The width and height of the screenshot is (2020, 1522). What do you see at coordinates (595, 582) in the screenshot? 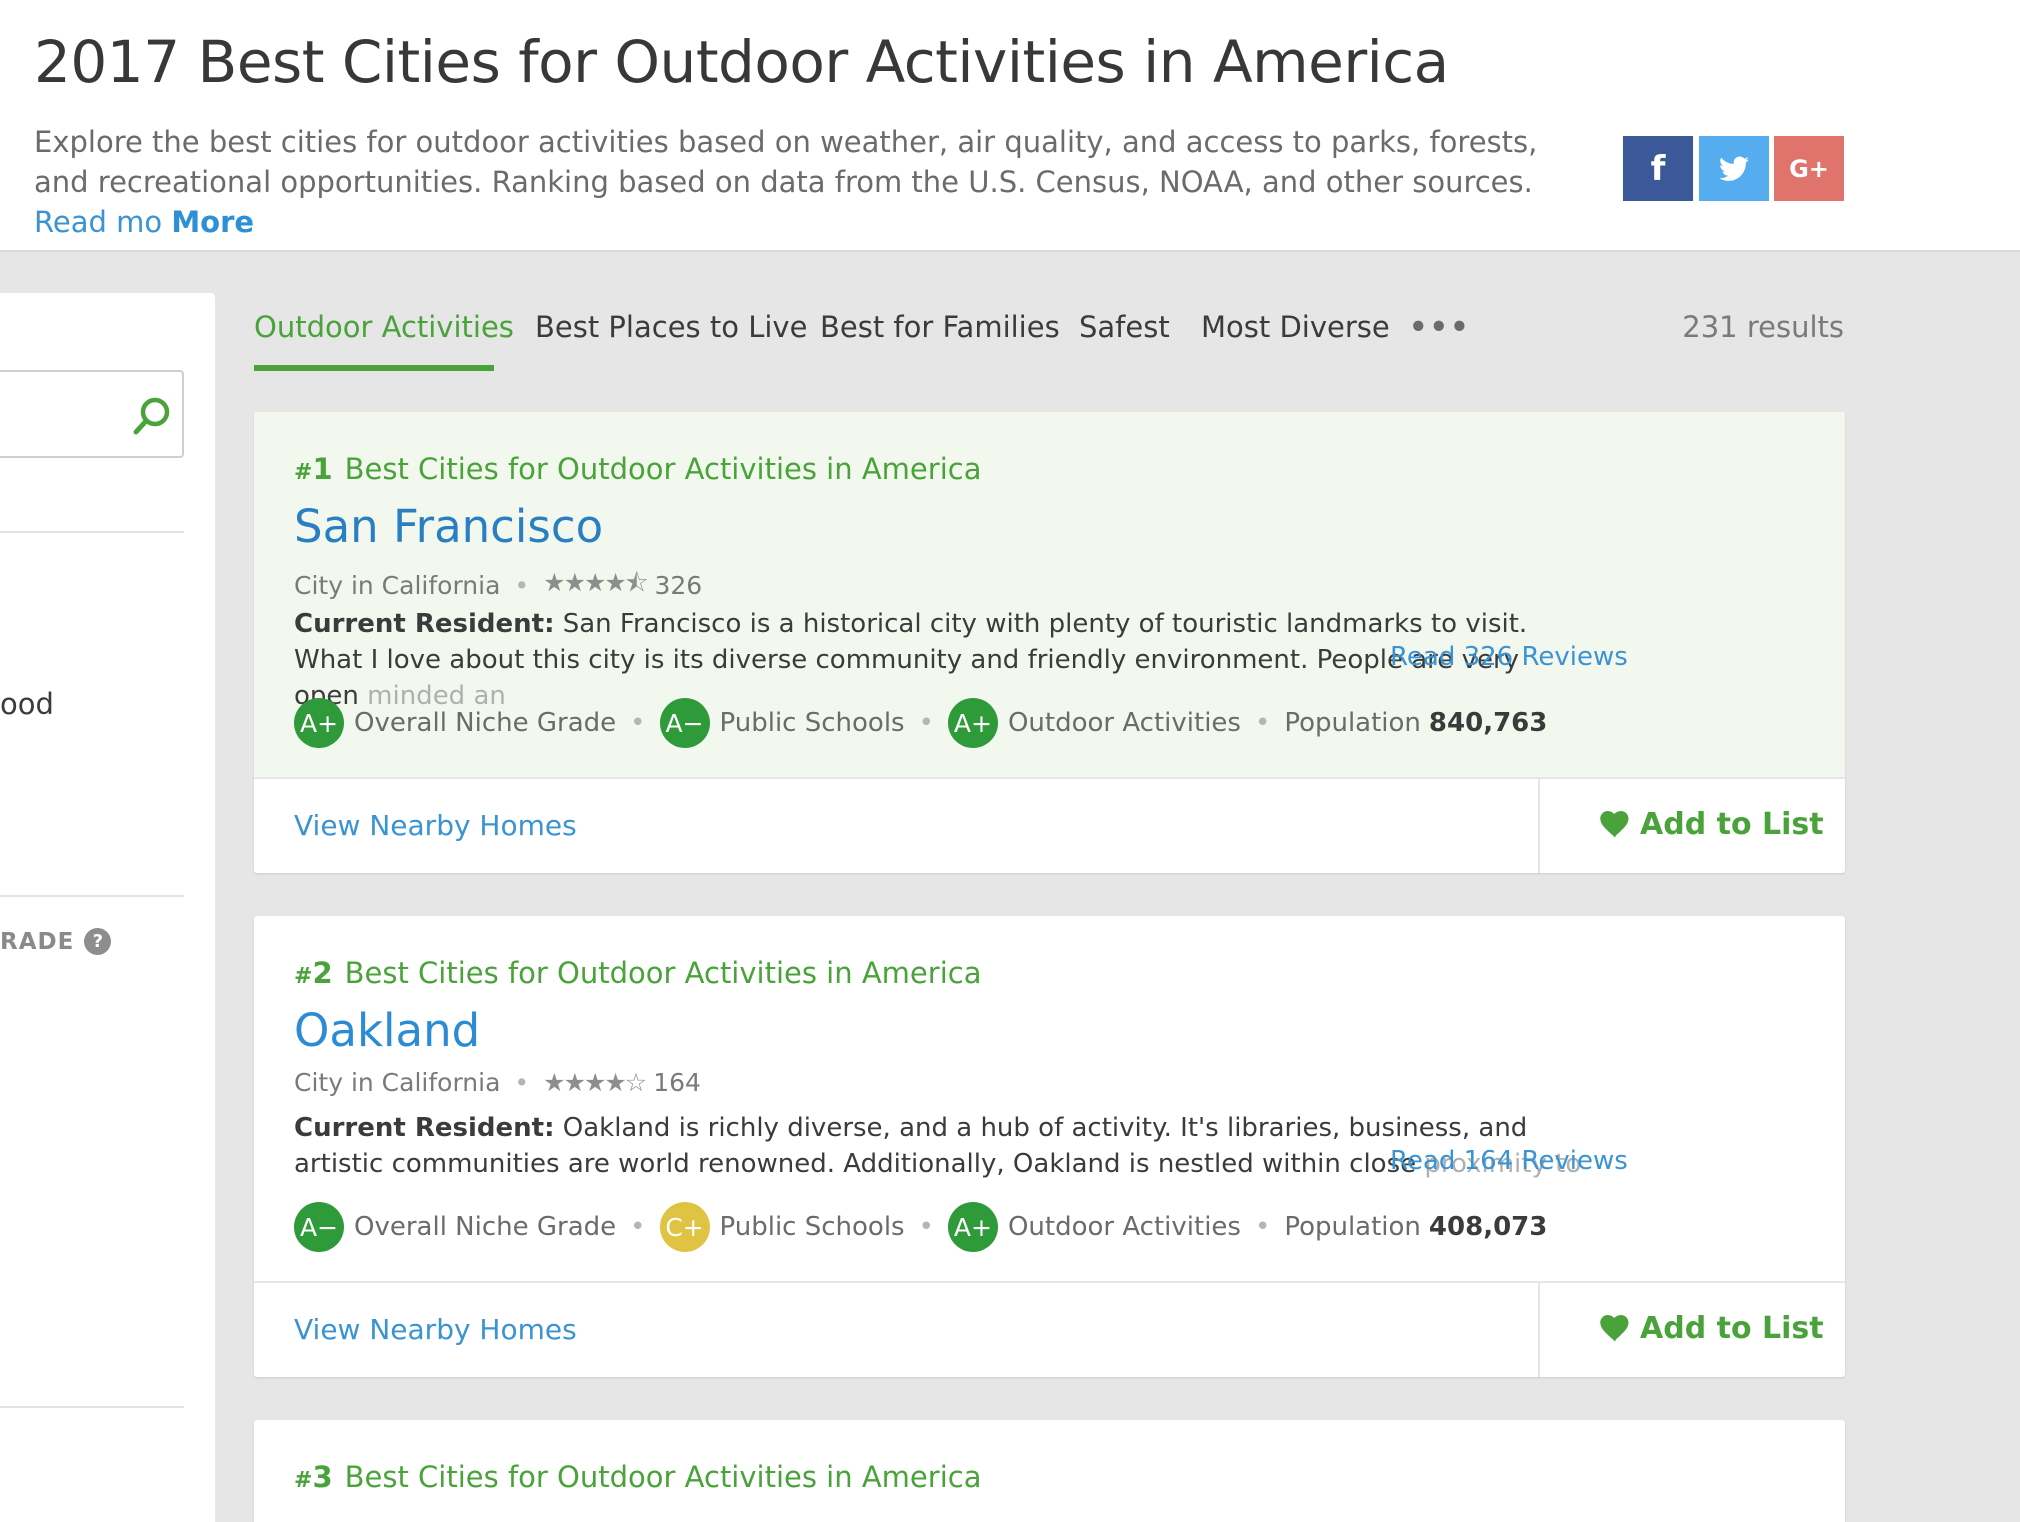
I see `star-rating-icon: ★★★★⯪` at bounding box center [595, 582].